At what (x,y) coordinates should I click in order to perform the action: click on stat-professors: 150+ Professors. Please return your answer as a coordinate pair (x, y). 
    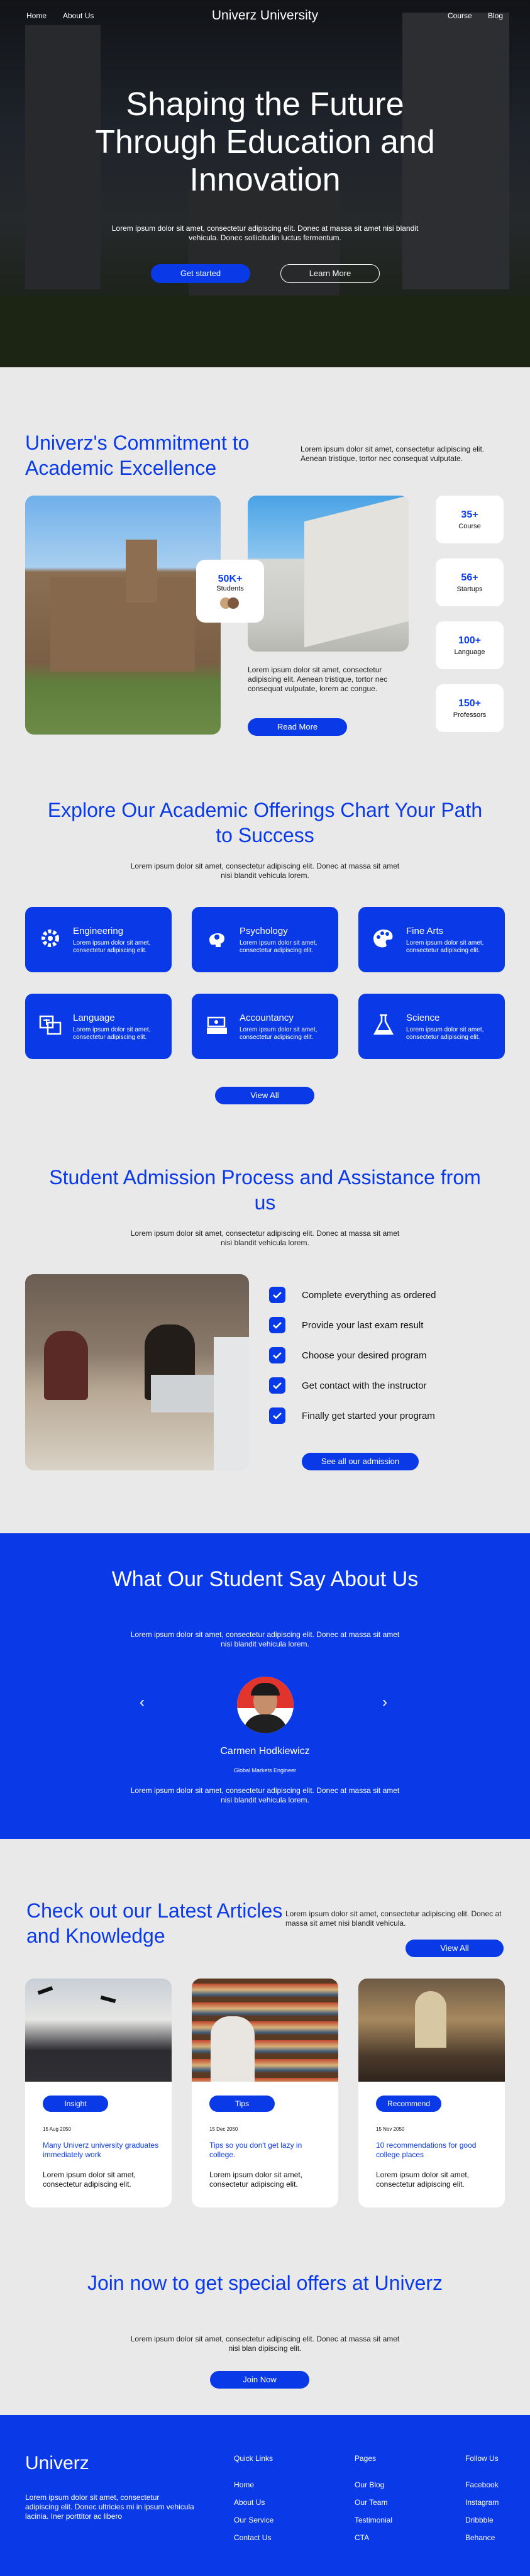
    Looking at the image, I should click on (470, 708).